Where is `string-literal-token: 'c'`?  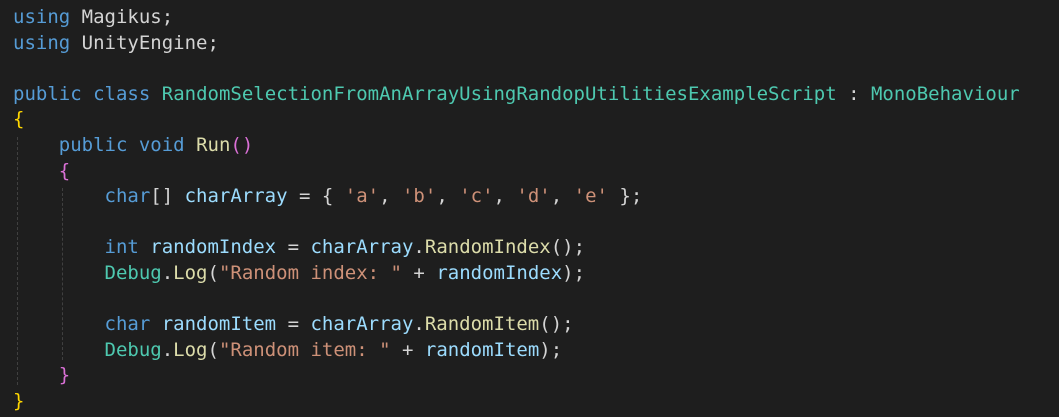 string-literal-token: 'c' is located at coordinates (476, 196).